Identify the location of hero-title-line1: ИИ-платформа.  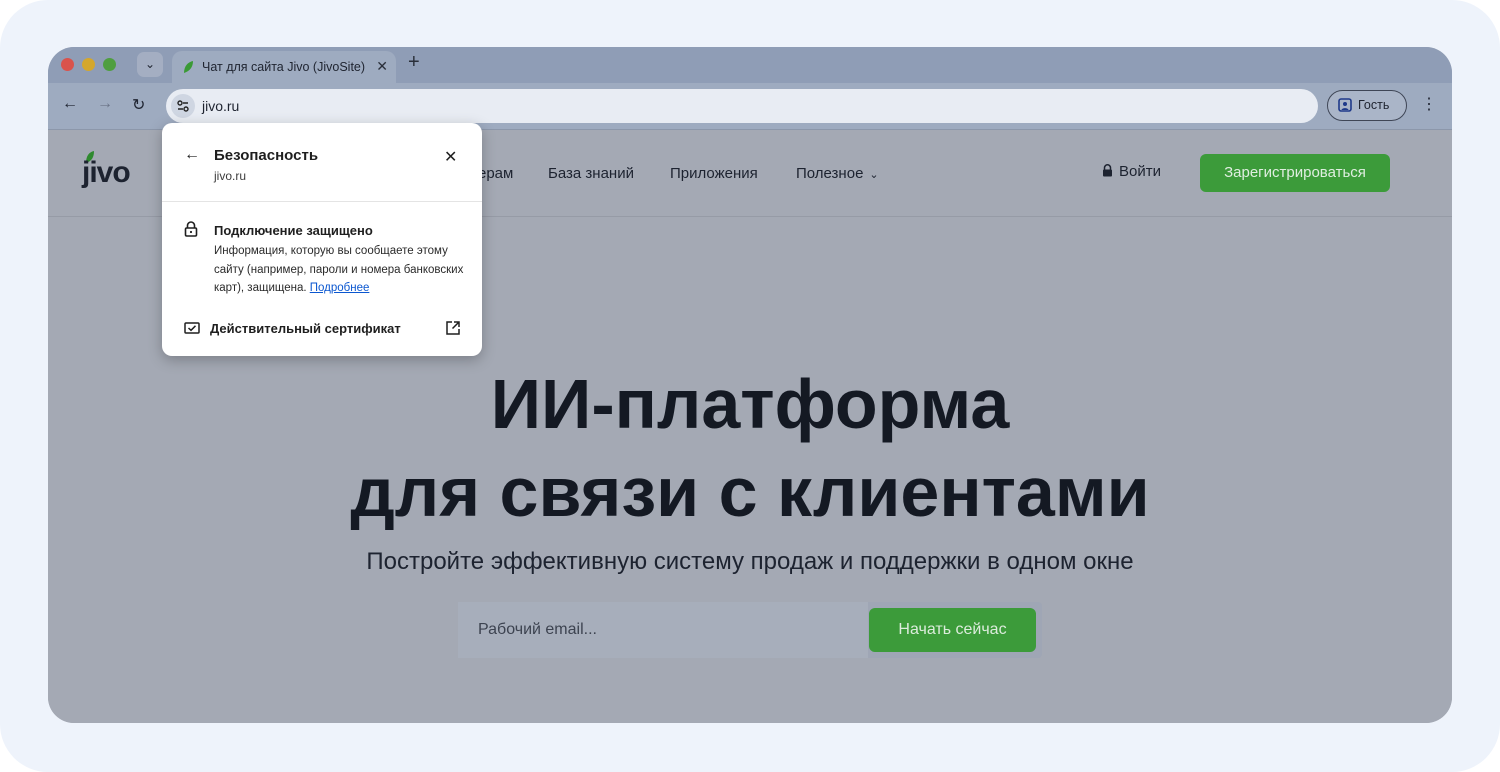
(750, 404).